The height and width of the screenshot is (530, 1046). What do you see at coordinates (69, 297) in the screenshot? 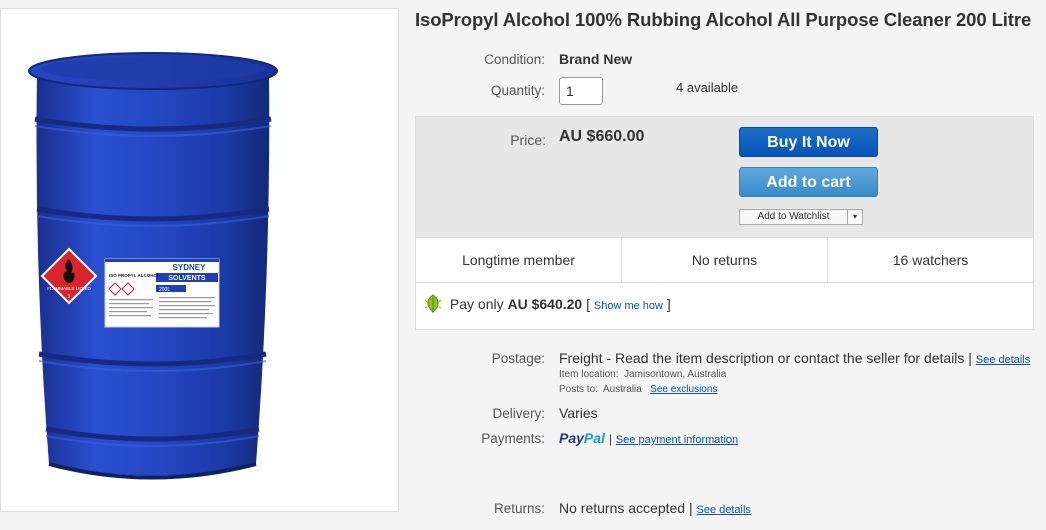
I see `svg-text: 3` at bounding box center [69, 297].